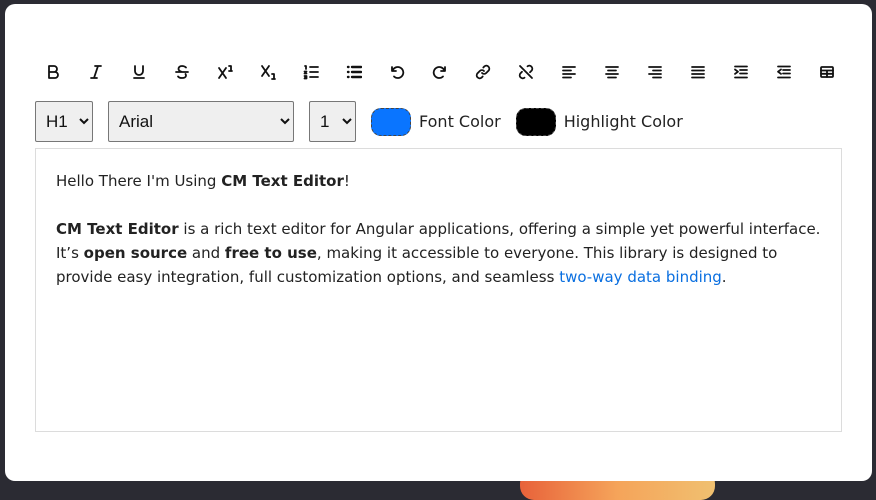  What do you see at coordinates (206, 253) in the screenshot?
I see `text-run: and` at bounding box center [206, 253].